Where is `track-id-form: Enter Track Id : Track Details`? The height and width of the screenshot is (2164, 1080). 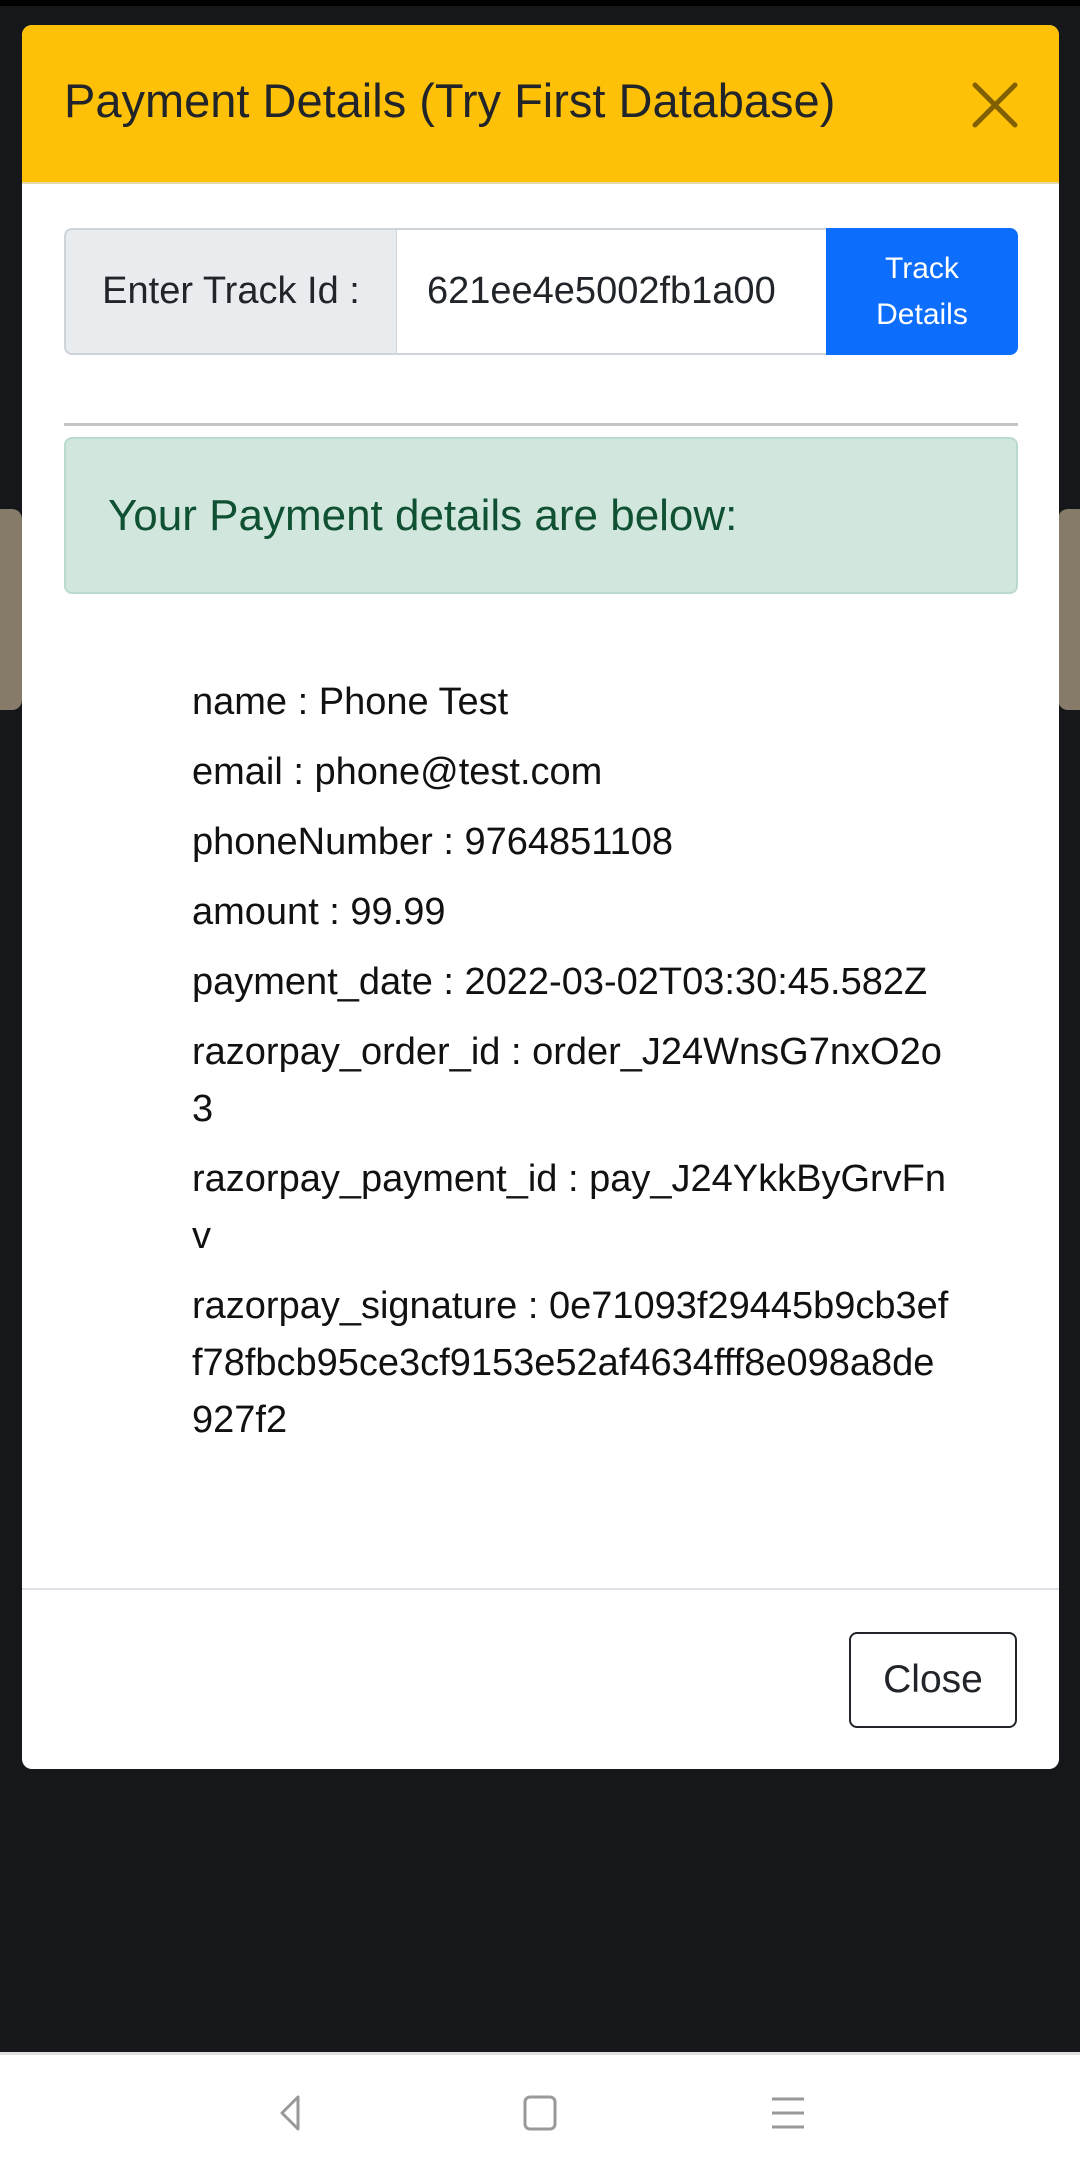 track-id-form: Enter Track Id : Track Details is located at coordinates (541, 291).